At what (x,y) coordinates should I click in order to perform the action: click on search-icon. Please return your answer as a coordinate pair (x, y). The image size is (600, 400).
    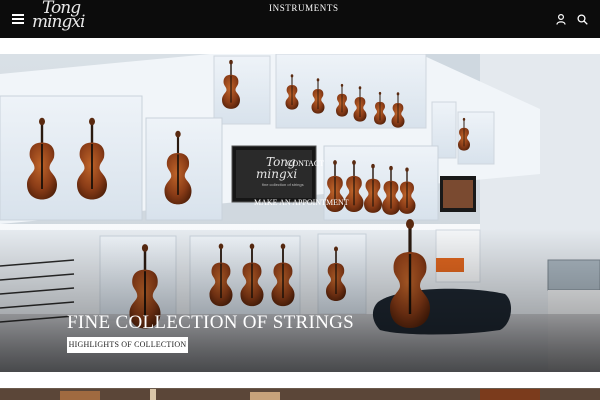
    Looking at the image, I should click on (582, 19).